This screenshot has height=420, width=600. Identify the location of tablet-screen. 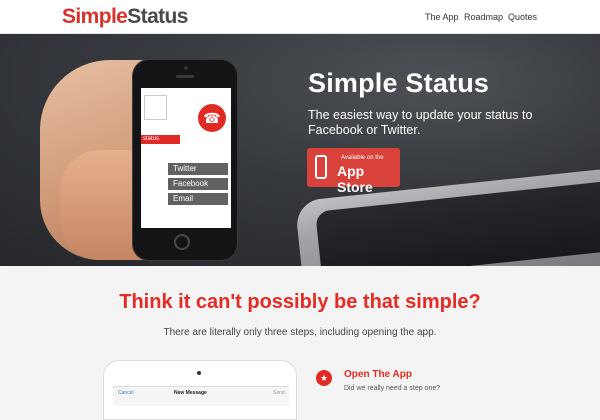
(201, 396).